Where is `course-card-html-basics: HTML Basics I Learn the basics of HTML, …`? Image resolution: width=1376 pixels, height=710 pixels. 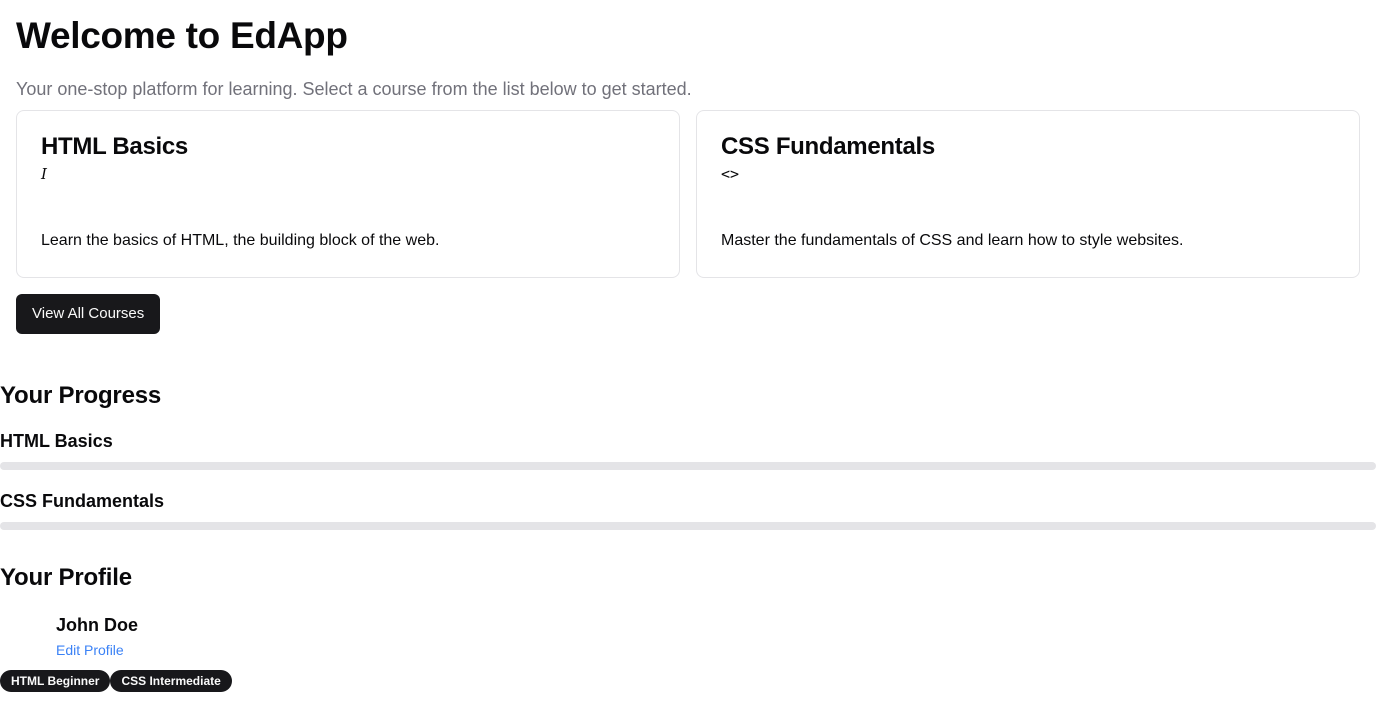
course-card-html-basics: HTML Basics I Learn the basics of HTML, … is located at coordinates (348, 194).